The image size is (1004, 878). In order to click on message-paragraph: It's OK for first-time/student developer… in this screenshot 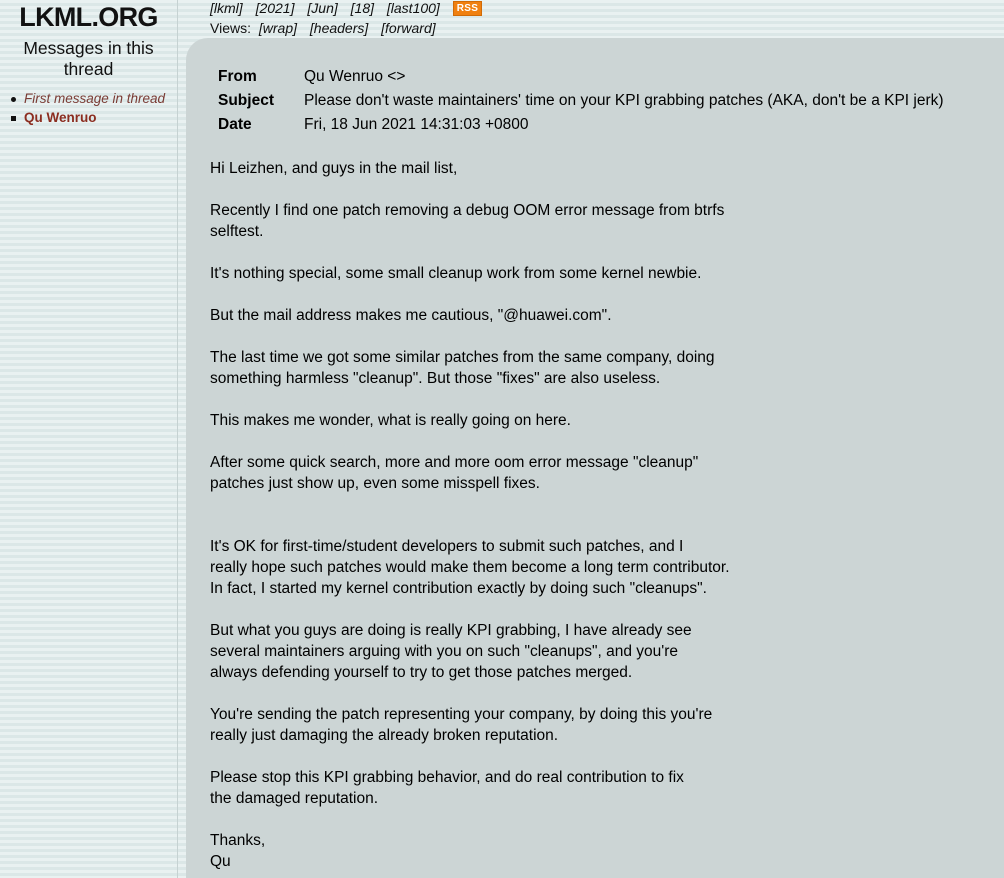, I will do `click(470, 567)`.